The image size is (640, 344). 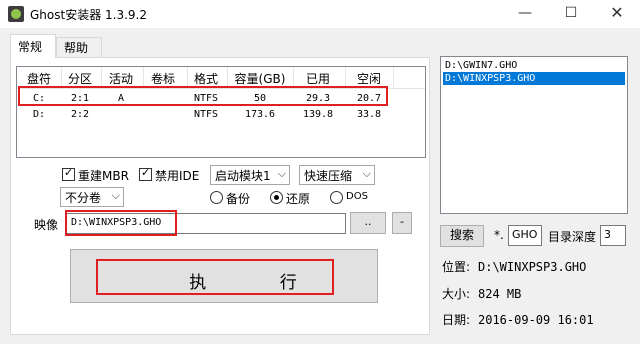 I want to click on column-header-partition: 分区, so click(x=80, y=78).